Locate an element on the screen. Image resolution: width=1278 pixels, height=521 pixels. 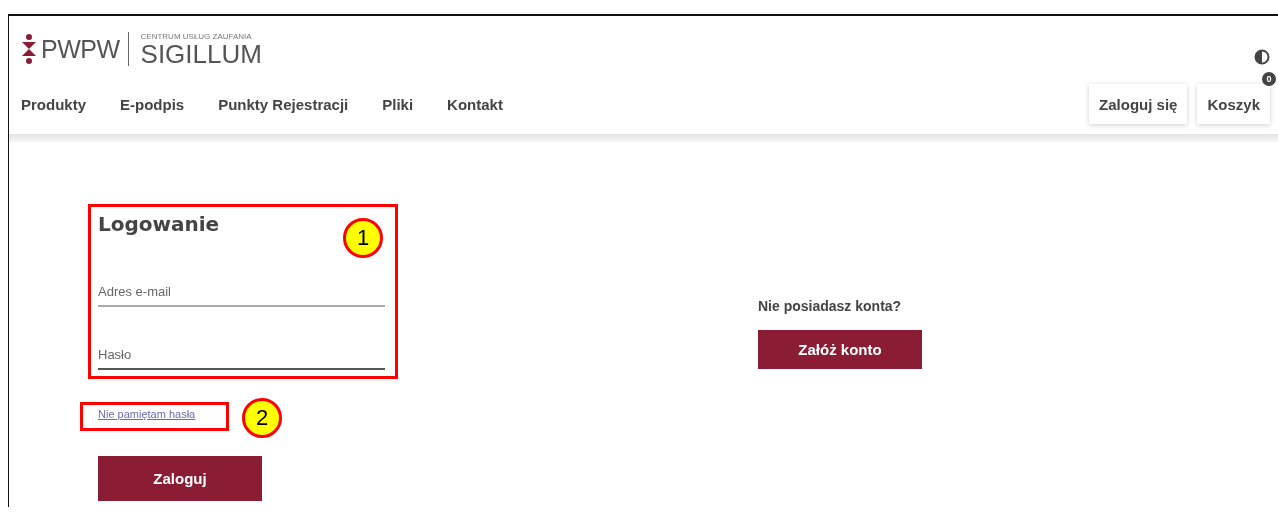
login-button: Zaloguj się is located at coordinates (1138, 104).